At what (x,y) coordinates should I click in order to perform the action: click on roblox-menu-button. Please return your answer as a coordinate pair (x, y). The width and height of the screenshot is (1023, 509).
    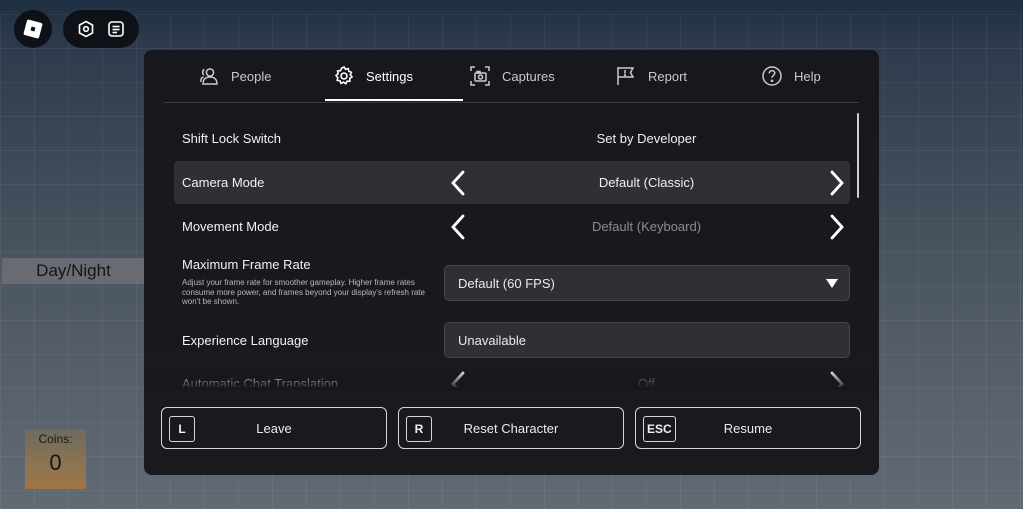
    Looking at the image, I should click on (33, 29).